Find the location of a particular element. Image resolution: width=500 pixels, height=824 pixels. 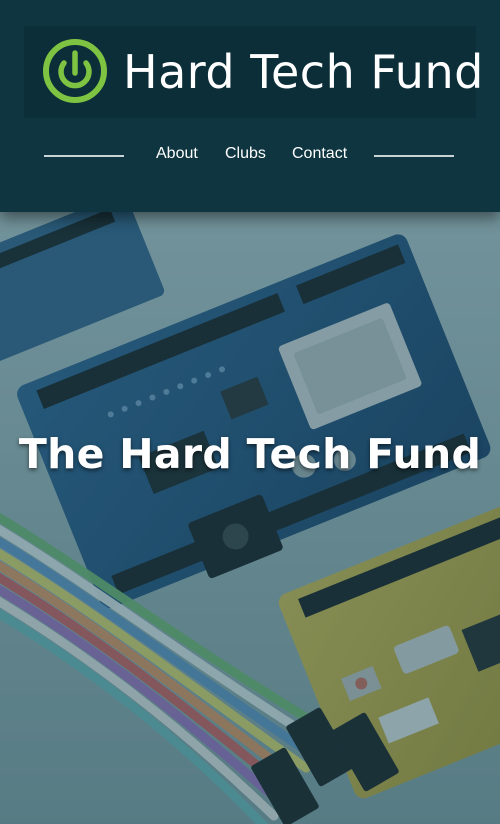

nav-link-contact: Contact is located at coordinates (319, 154).